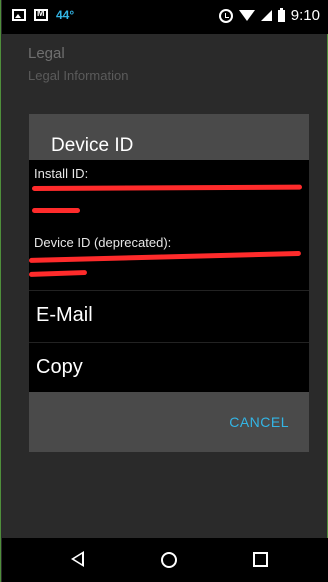 This screenshot has width=328, height=582. Describe the element at coordinates (64, 315) in the screenshot. I see `email-option-label: E-Mail` at that location.